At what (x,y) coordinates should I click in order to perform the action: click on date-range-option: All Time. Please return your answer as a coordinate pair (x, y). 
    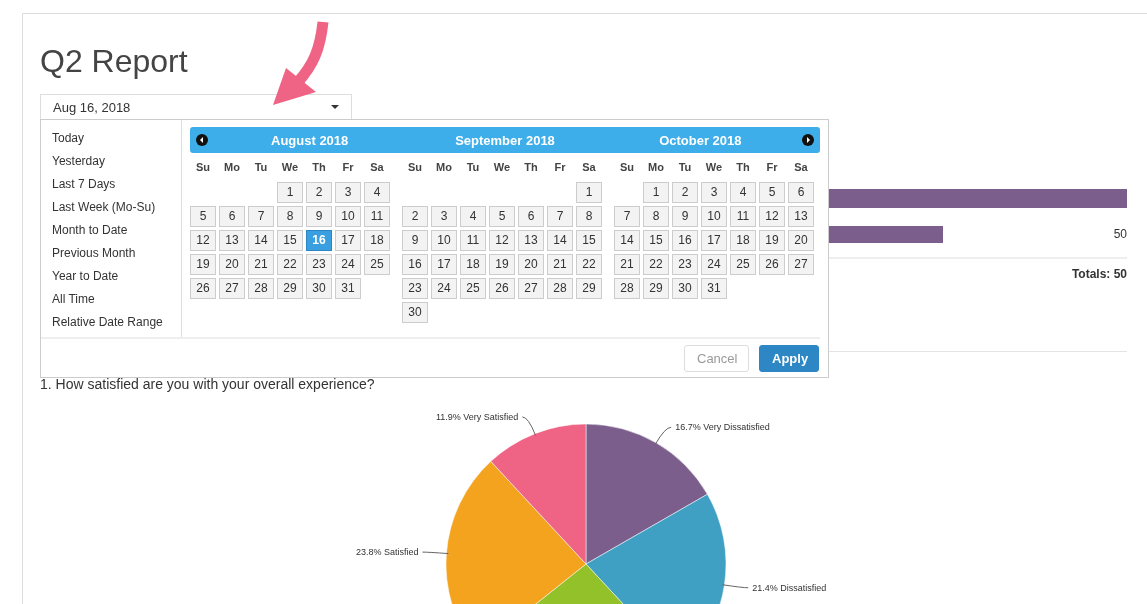
    Looking at the image, I should click on (116, 300).